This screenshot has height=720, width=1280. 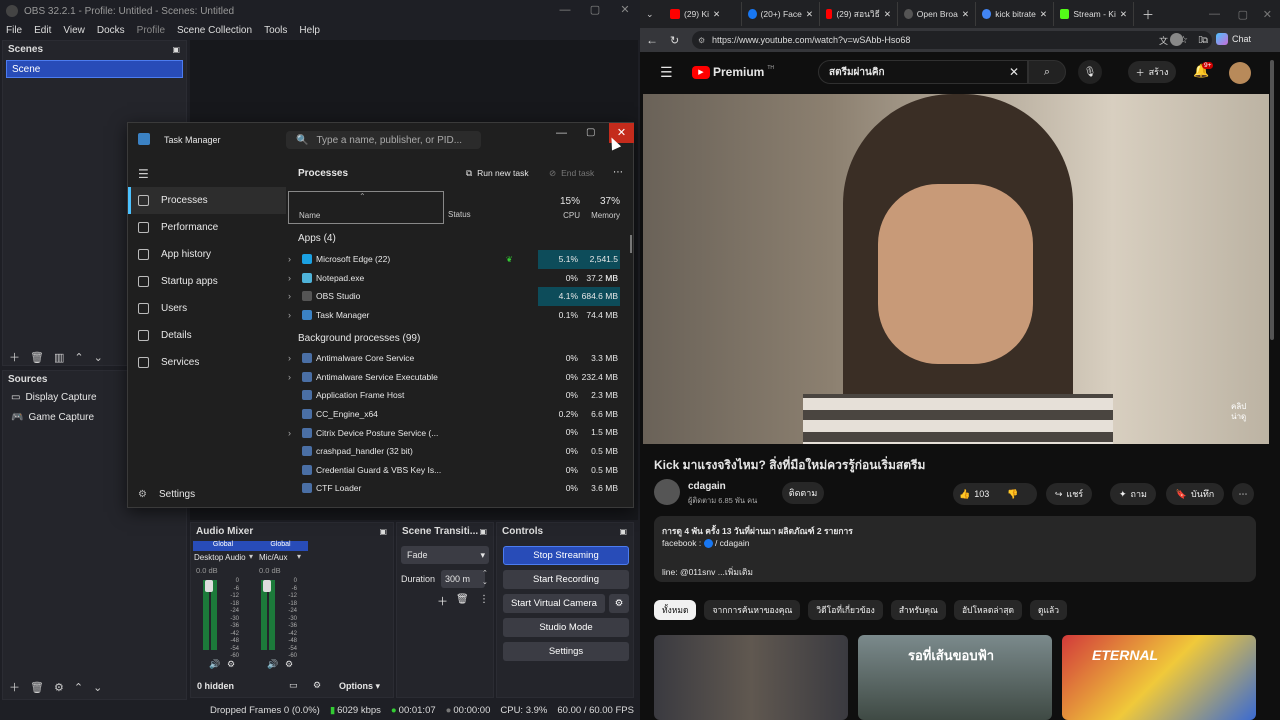 What do you see at coordinates (781, 14) in the screenshot?
I see `tab-facebook: (20+) Face ✕` at bounding box center [781, 14].